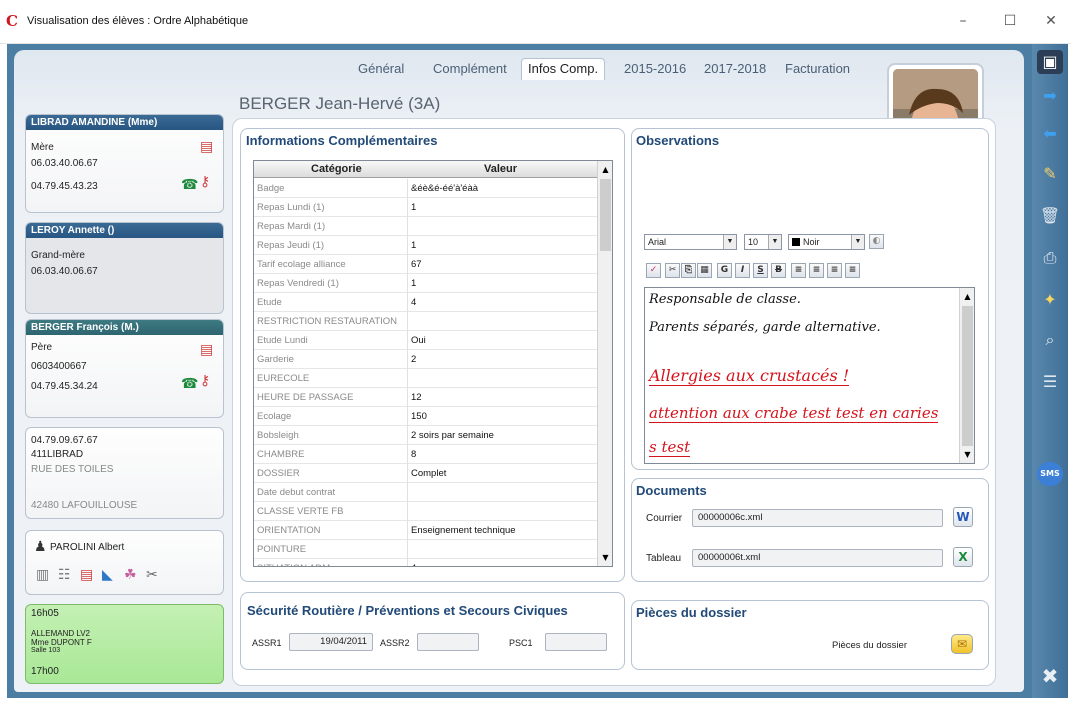  Describe the element at coordinates (416, 264) in the screenshot. I see `table-cell-valeur: 67` at that location.